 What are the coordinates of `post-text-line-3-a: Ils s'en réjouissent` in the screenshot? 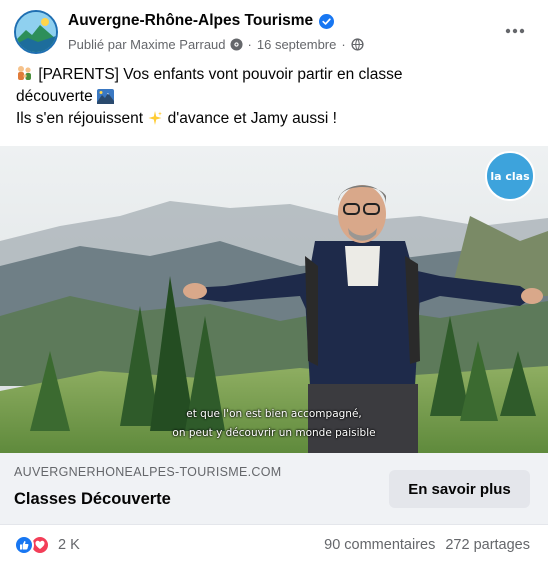 It's located at (80, 118).